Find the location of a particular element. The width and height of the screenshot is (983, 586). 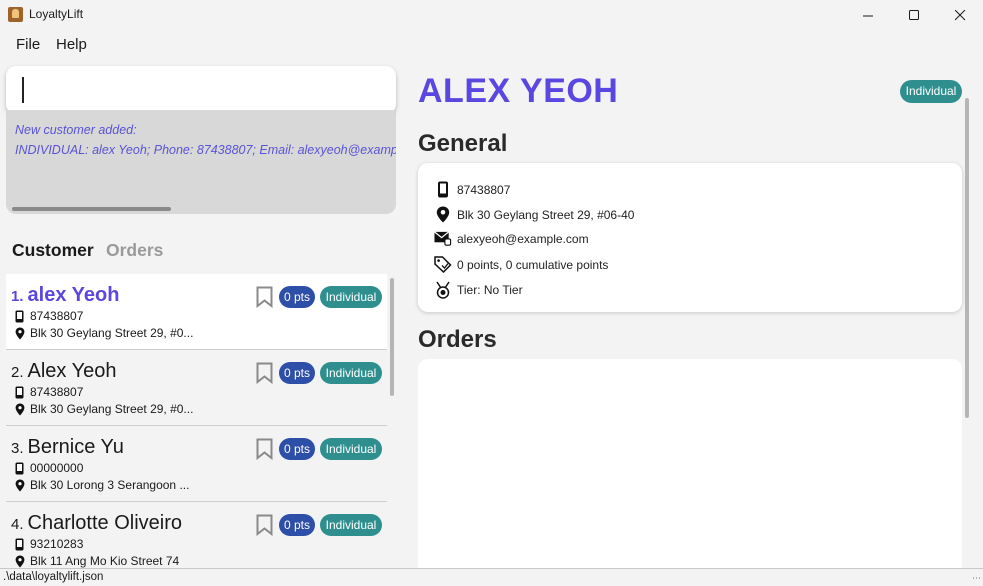

menu-bar: File Help is located at coordinates (491, 44).